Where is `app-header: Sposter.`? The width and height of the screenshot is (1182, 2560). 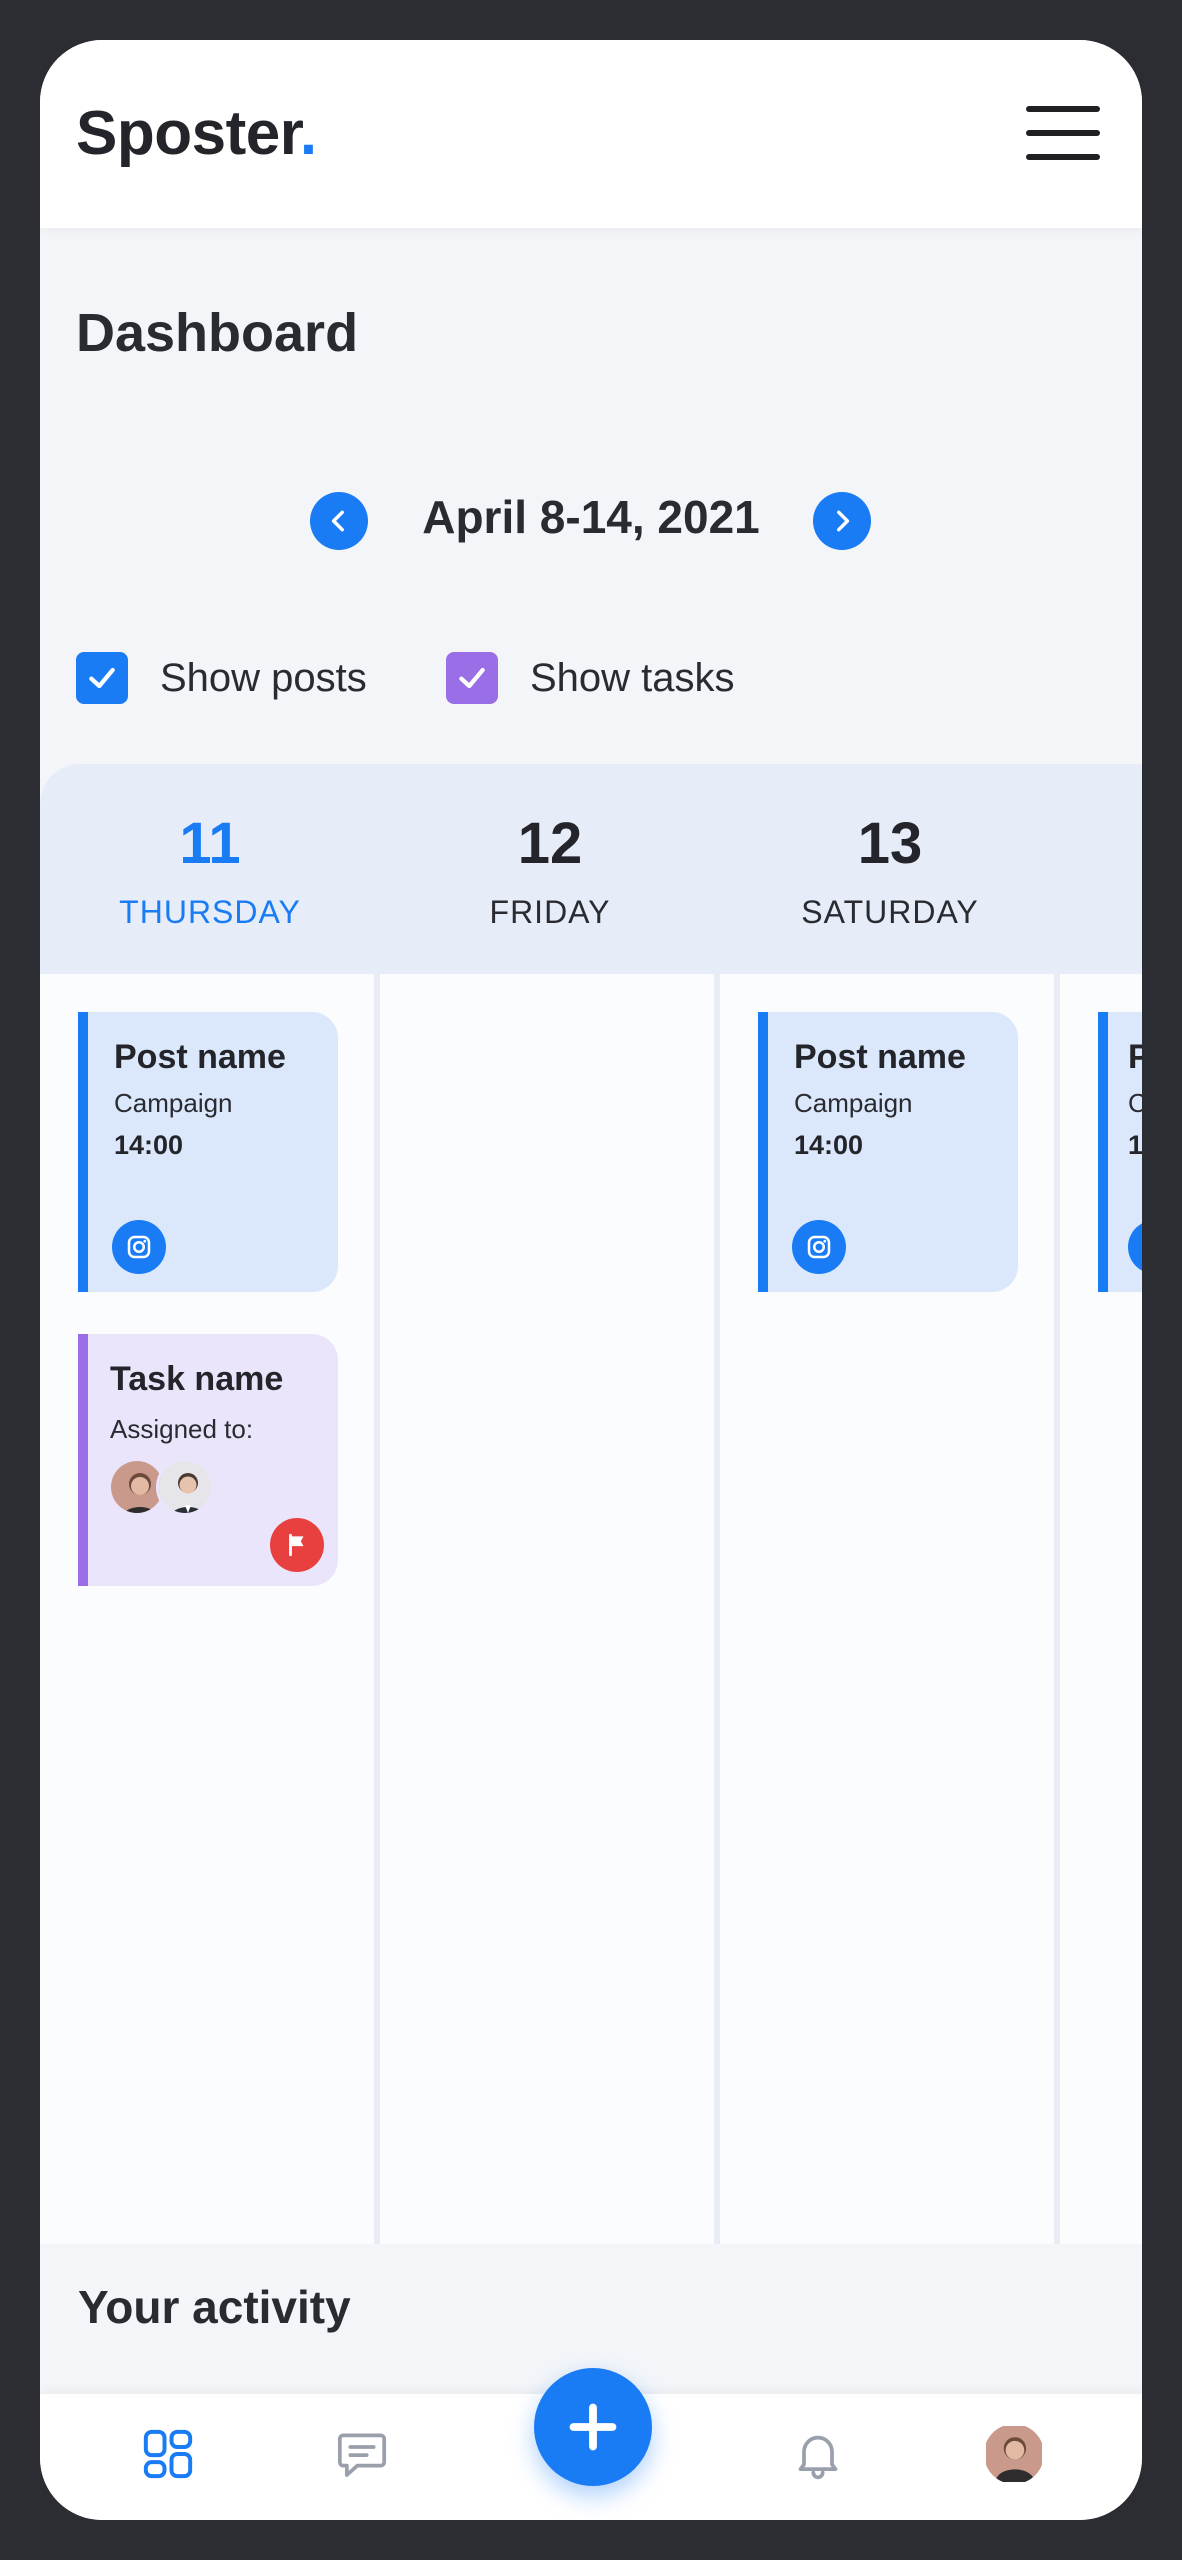
app-header: Sposter. is located at coordinates (591, 134).